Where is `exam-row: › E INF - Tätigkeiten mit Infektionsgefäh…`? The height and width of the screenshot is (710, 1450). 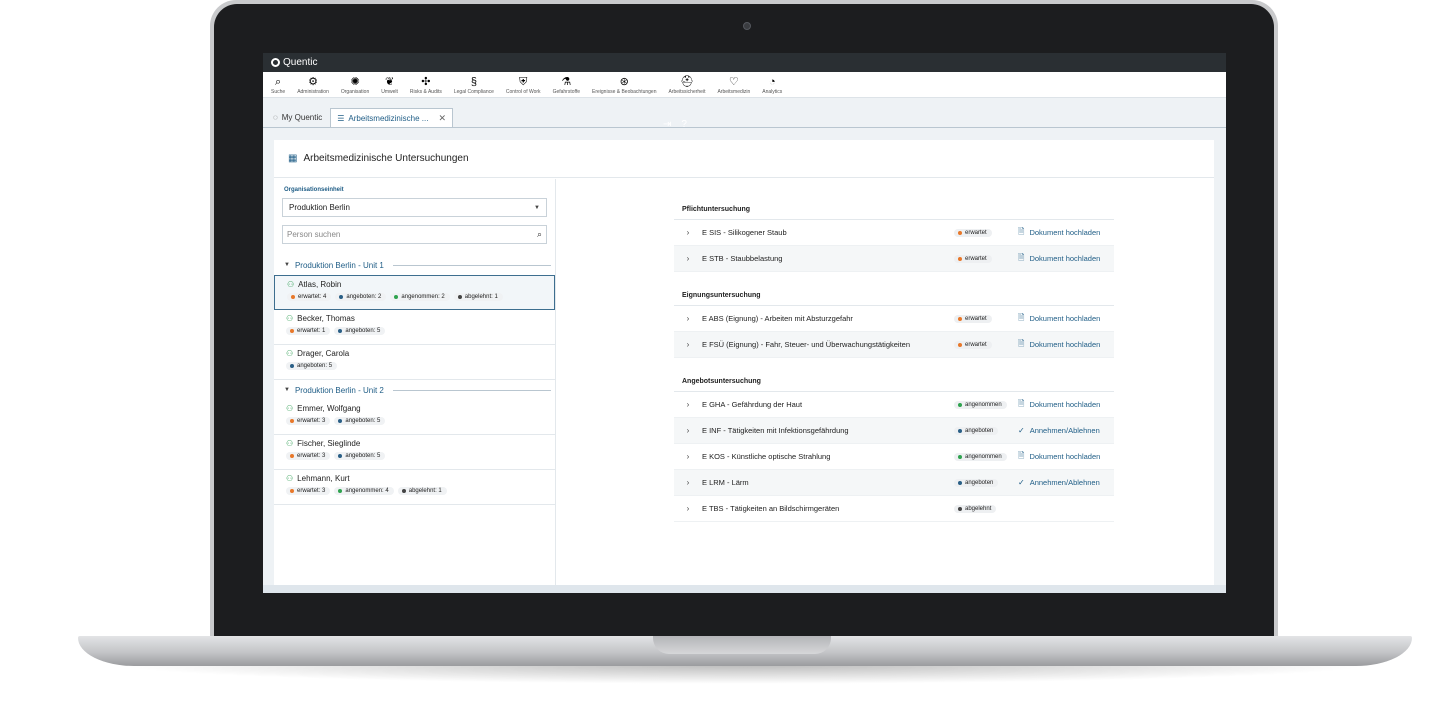
exam-row: › E INF - Tätigkeiten mit Infektionsgefäh… is located at coordinates (894, 431).